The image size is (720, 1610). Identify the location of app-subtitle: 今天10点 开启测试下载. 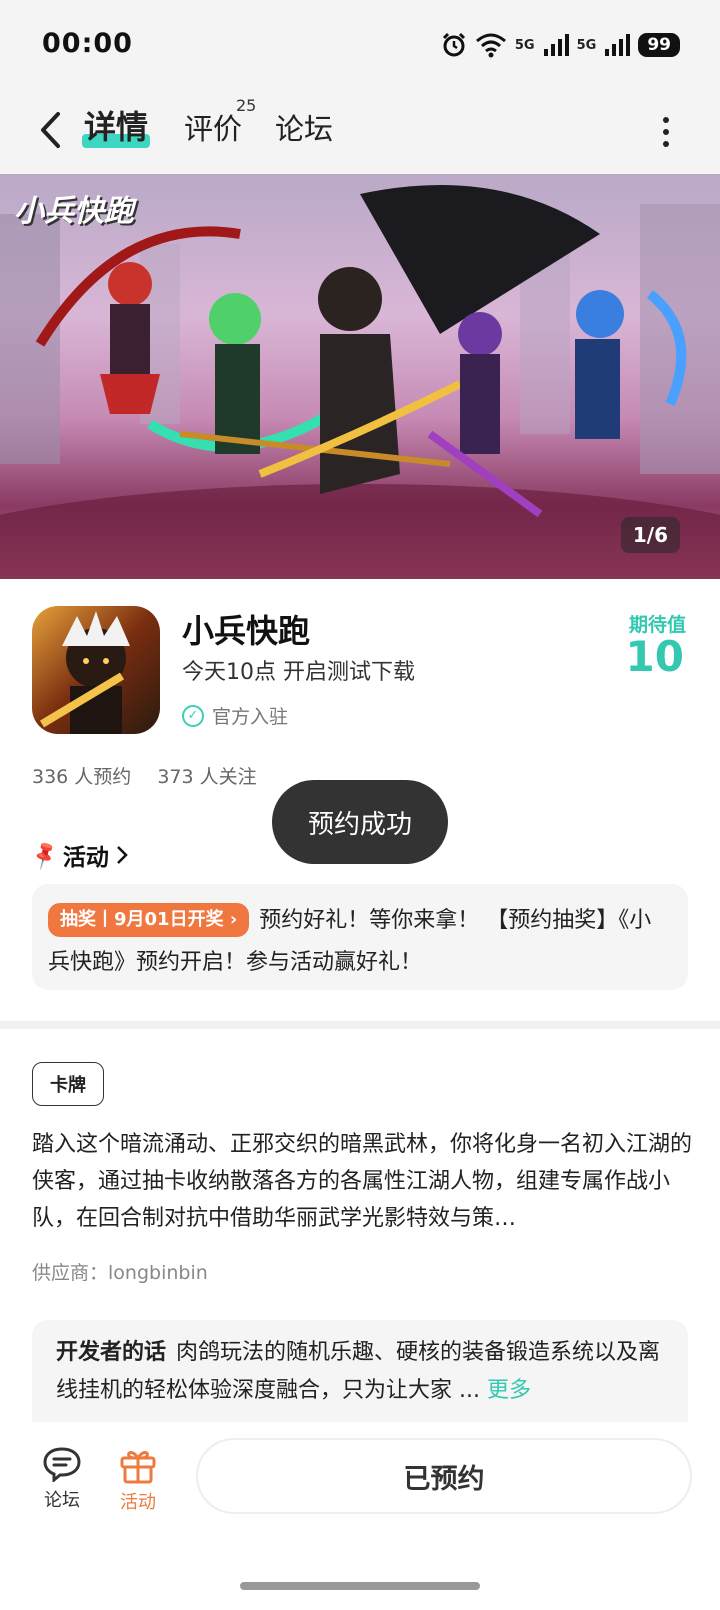
(298, 672).